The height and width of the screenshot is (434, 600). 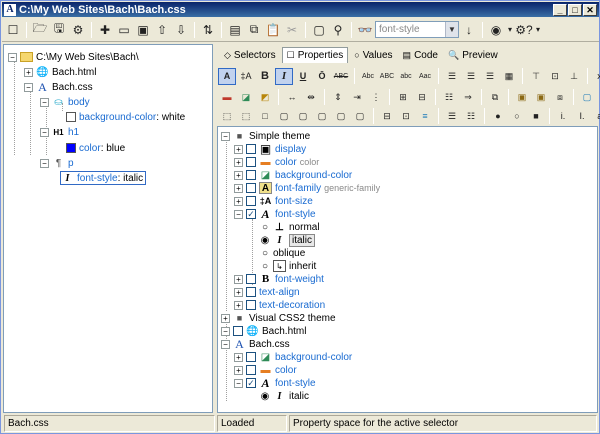 What do you see at coordinates (105, 30) in the screenshot?
I see `add-icon: ✚` at bounding box center [105, 30].